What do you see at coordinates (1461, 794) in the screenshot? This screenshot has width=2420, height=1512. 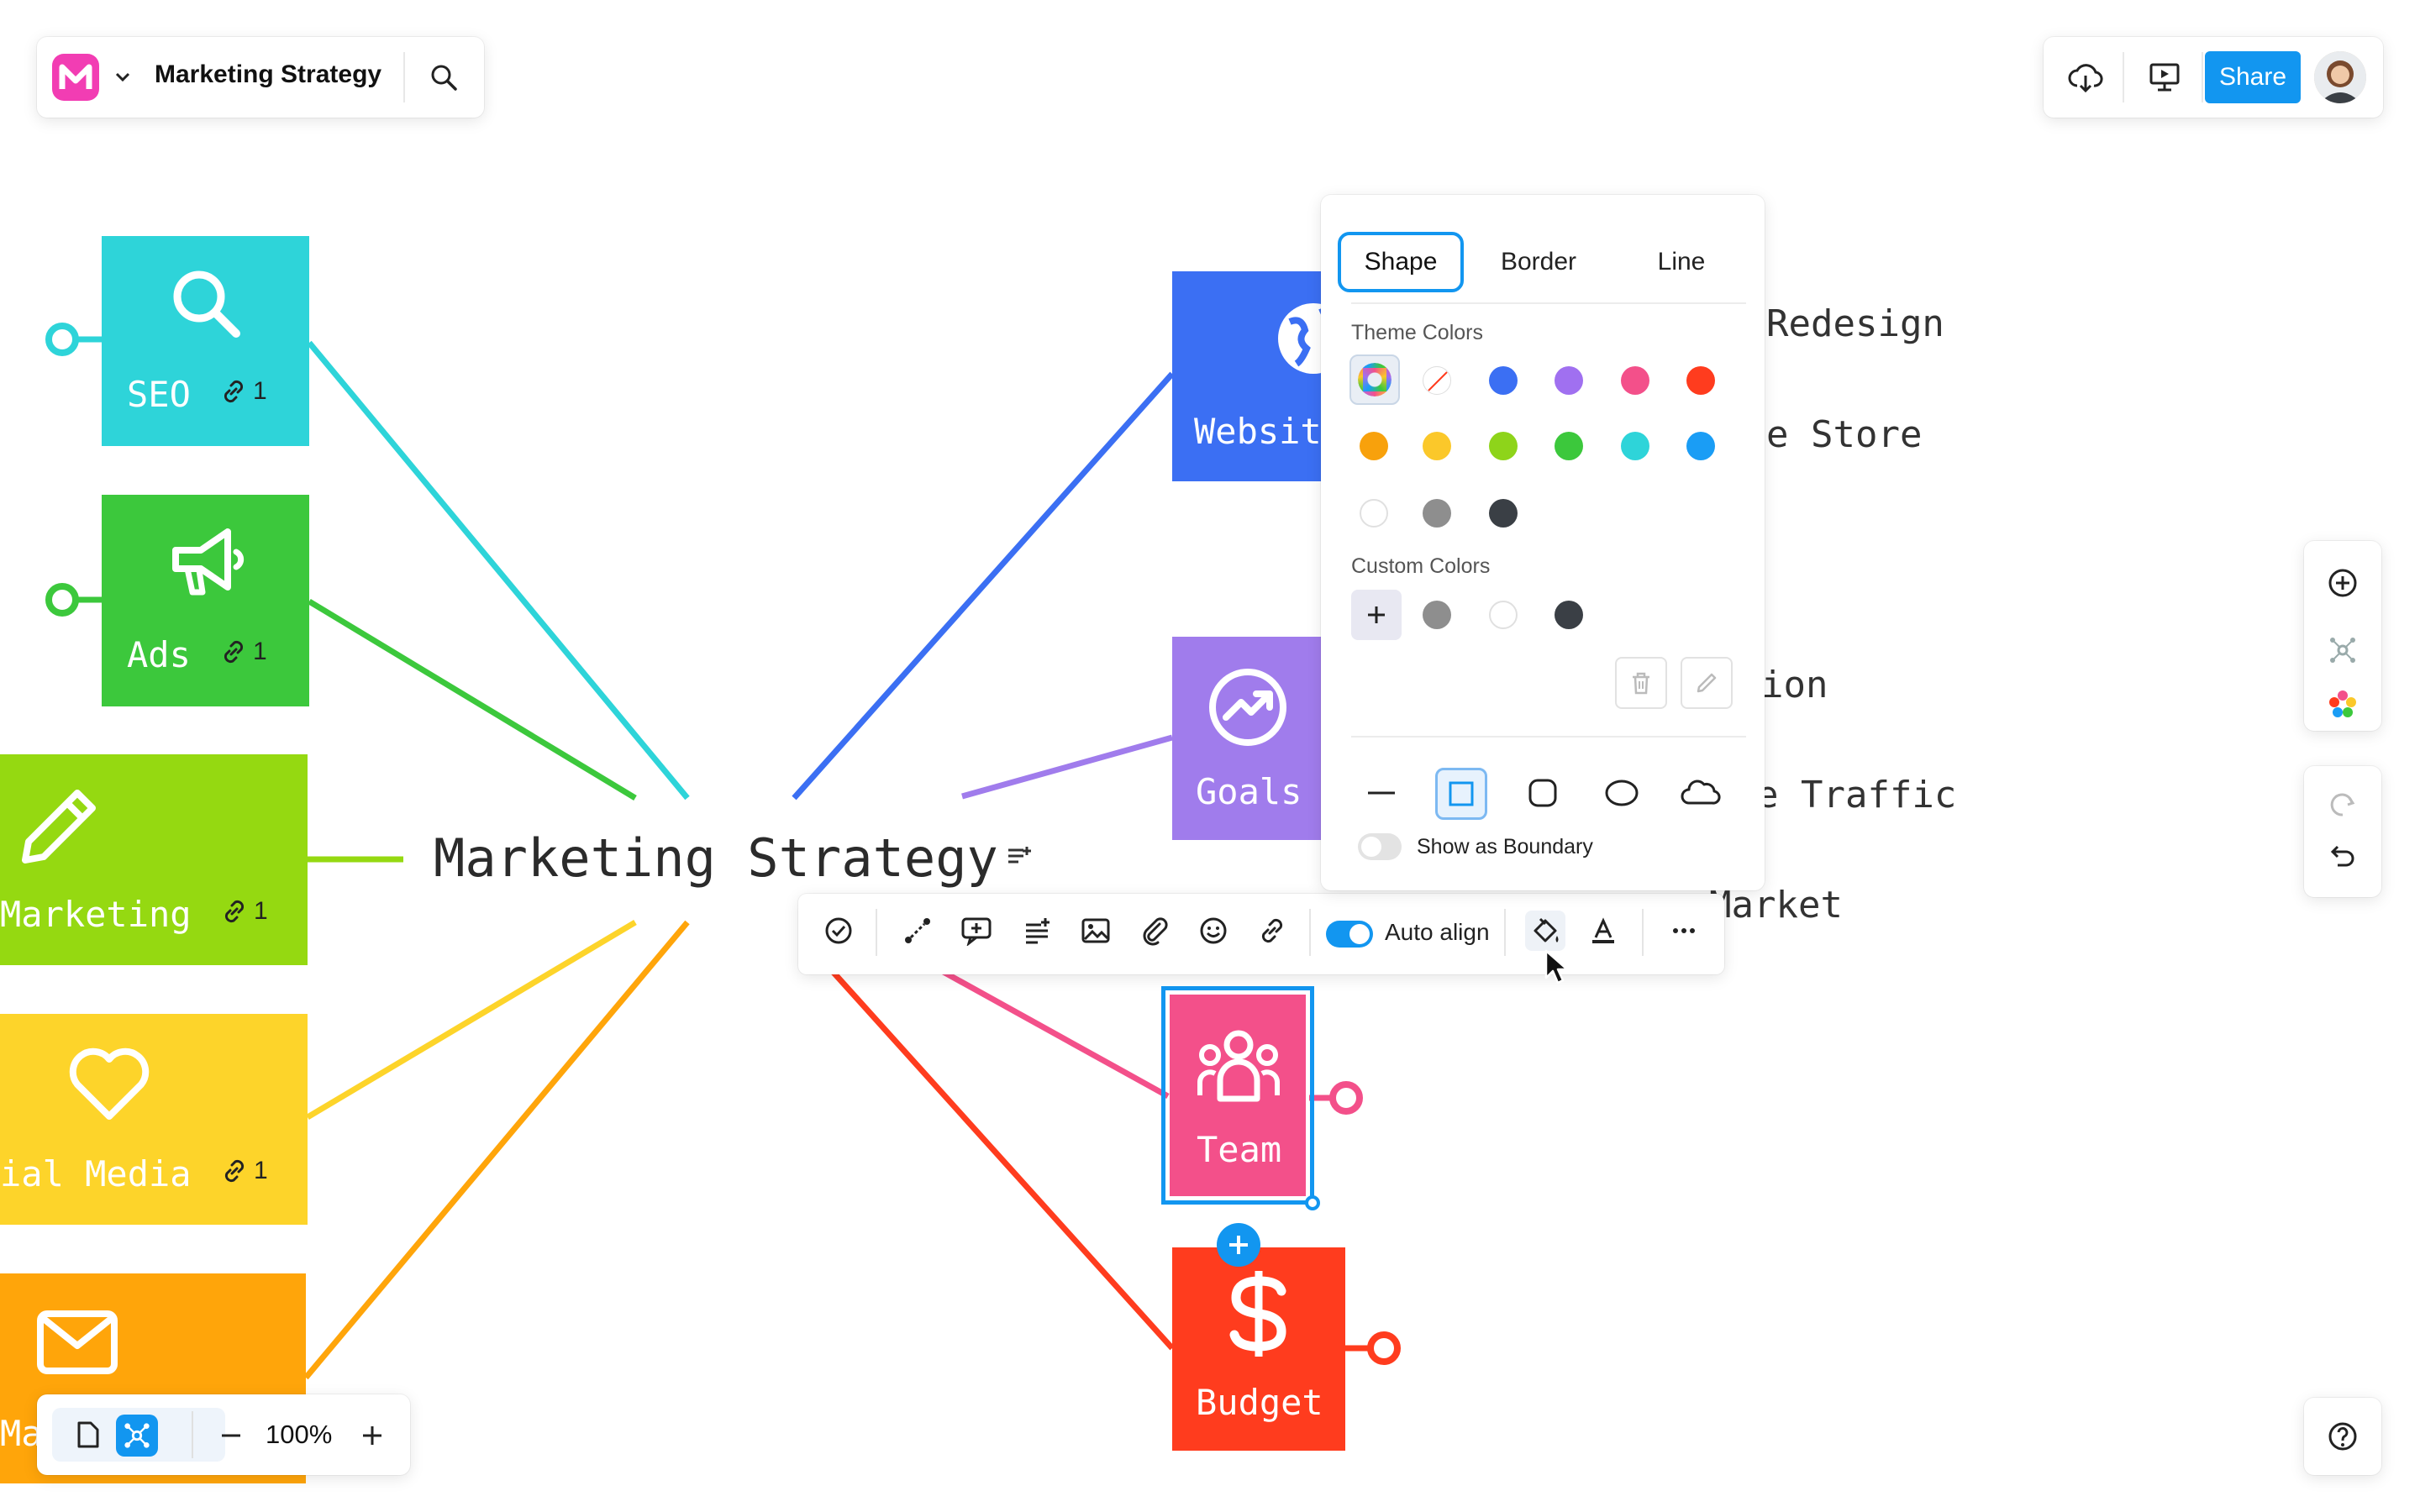 I see `shape-rectangle-option` at bounding box center [1461, 794].